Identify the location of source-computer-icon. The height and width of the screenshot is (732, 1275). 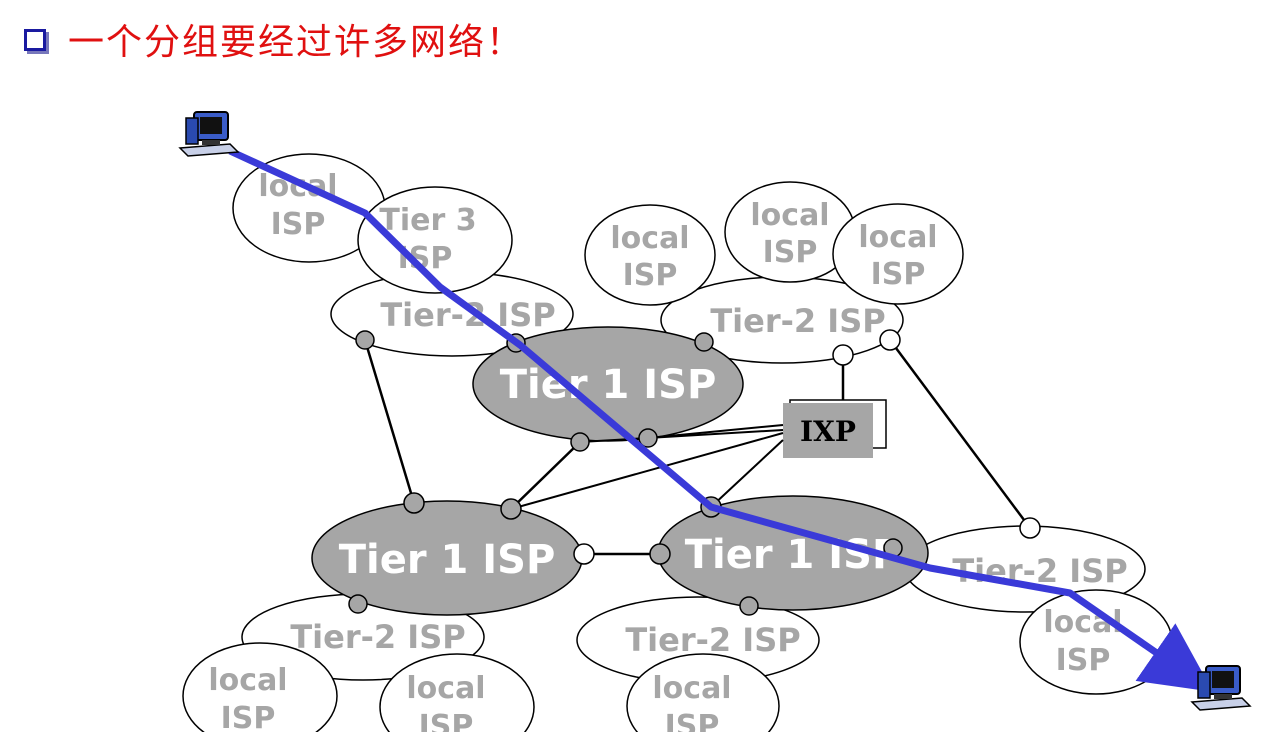
(209, 134).